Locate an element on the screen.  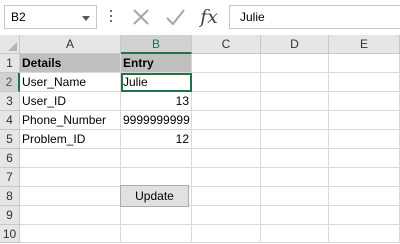
name-box: B2 is located at coordinates (50, 17).